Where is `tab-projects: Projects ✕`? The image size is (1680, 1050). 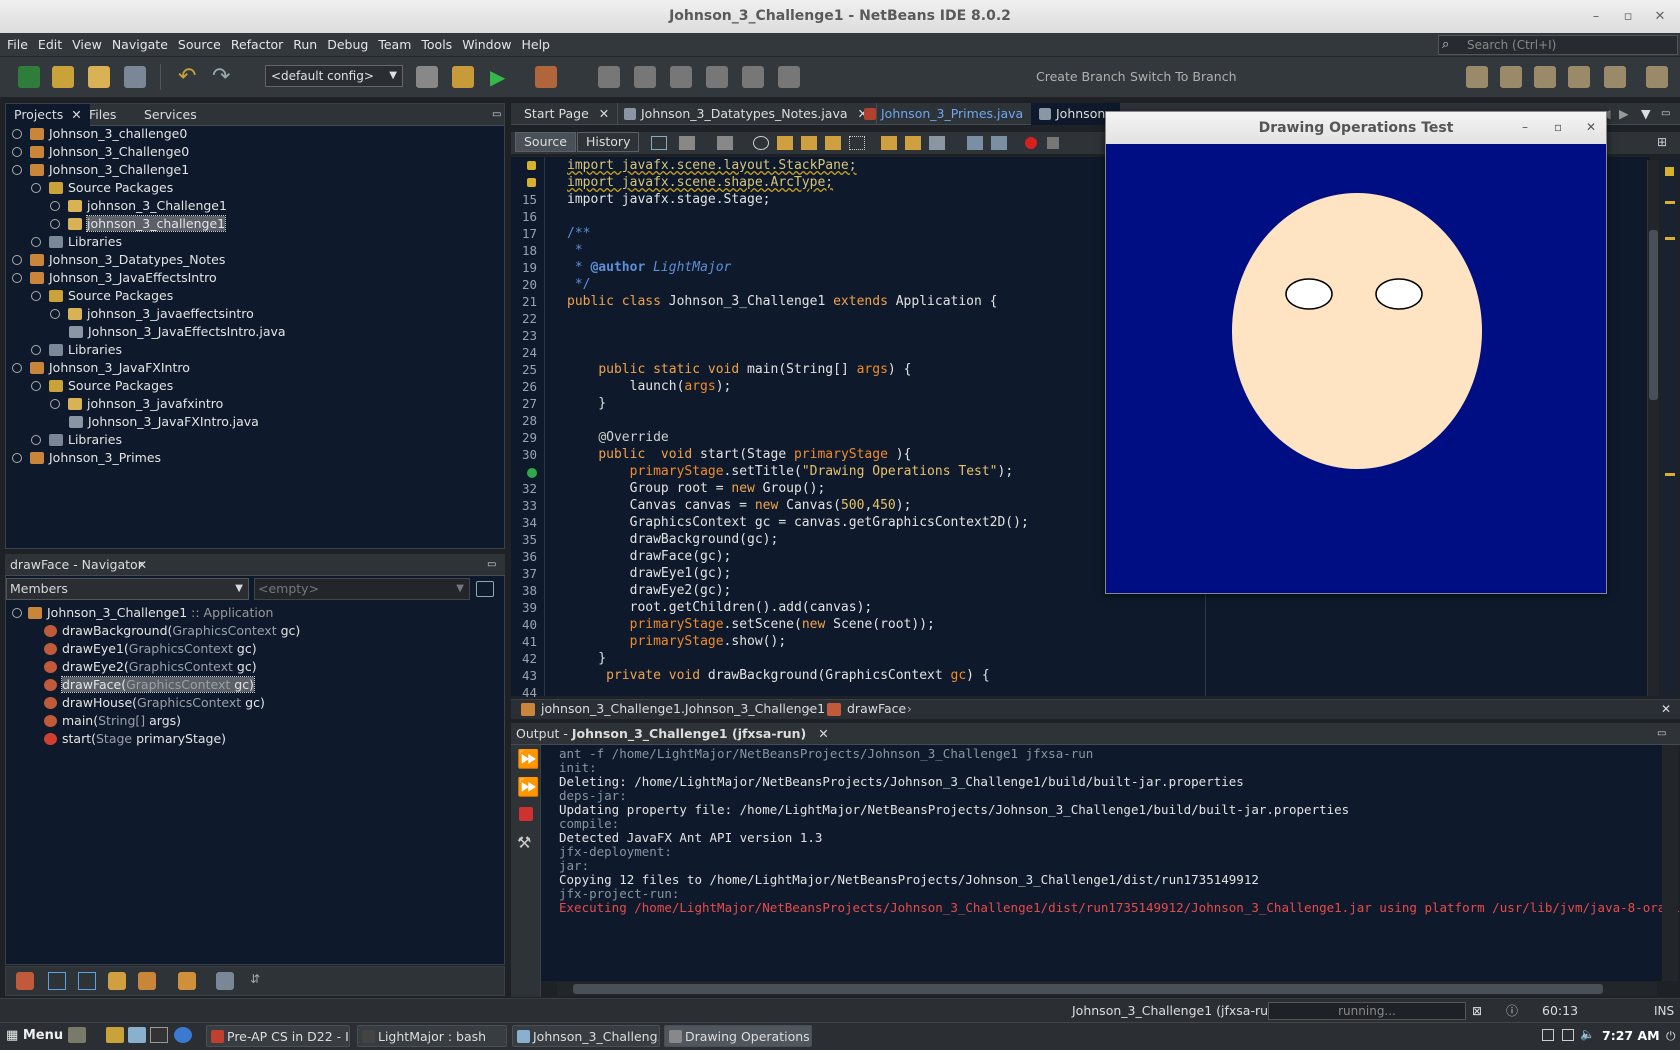 tab-projects: Projects ✕ is located at coordinates (48, 115).